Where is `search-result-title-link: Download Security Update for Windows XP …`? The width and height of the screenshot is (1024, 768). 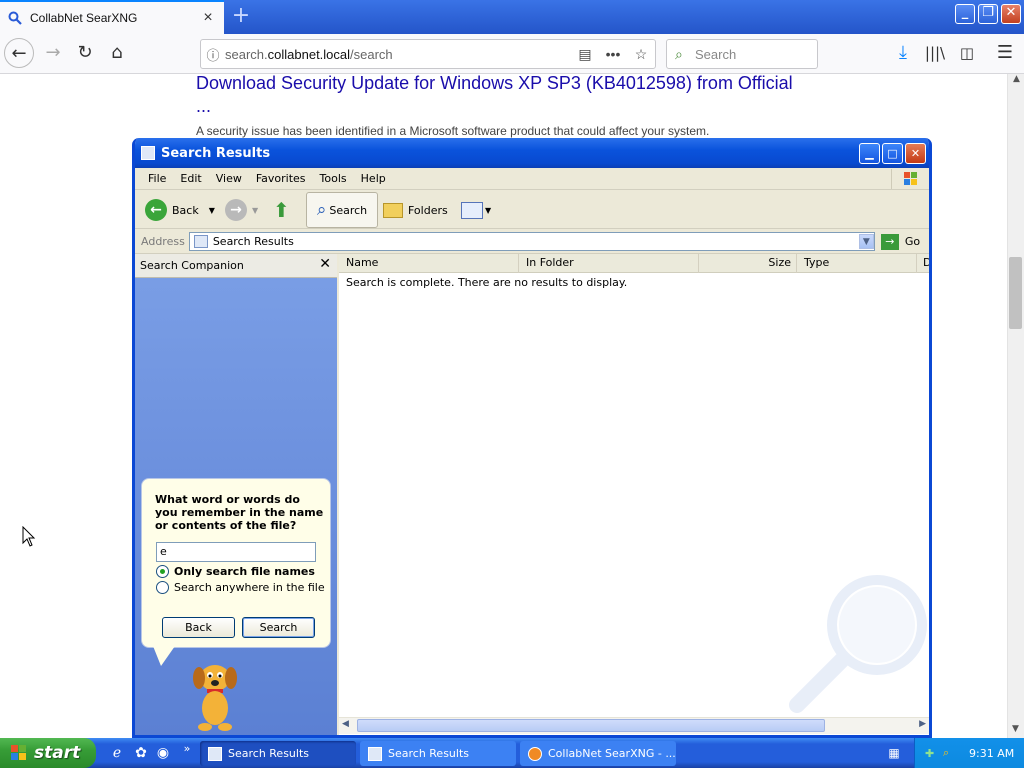
search-result-title-link: Download Security Update for Windows XP … is located at coordinates (496, 95).